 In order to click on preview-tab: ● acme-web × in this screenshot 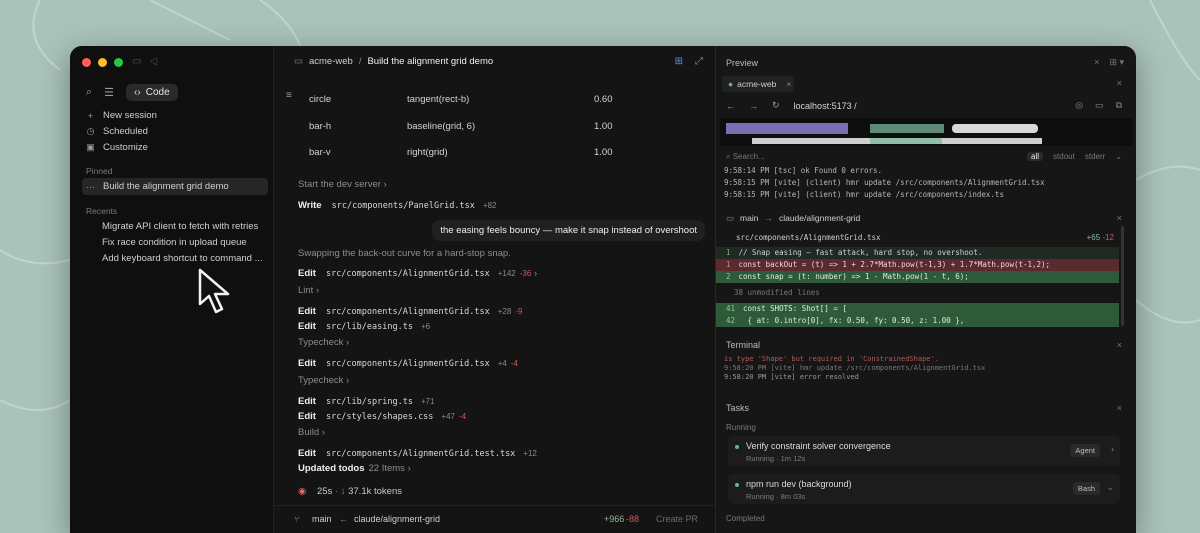, I will do `click(758, 84)`.